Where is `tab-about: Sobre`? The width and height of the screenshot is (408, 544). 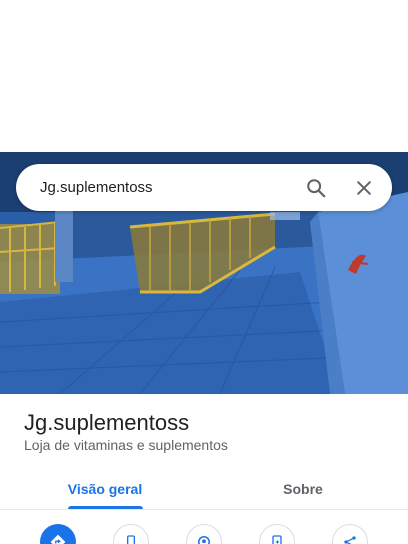
tab-about: Sobre is located at coordinates (303, 489).